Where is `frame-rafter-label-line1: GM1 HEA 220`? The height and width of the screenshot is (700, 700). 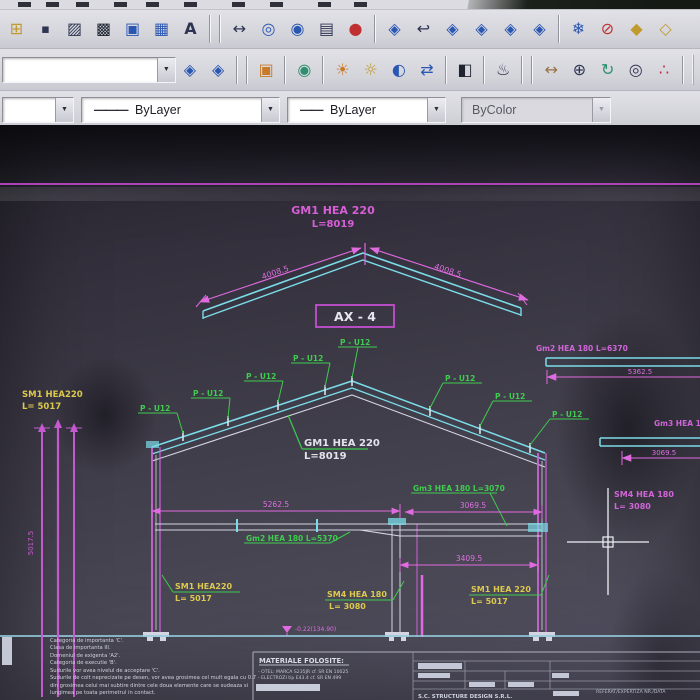 frame-rafter-label-line1: GM1 HEA 220 is located at coordinates (342, 443).